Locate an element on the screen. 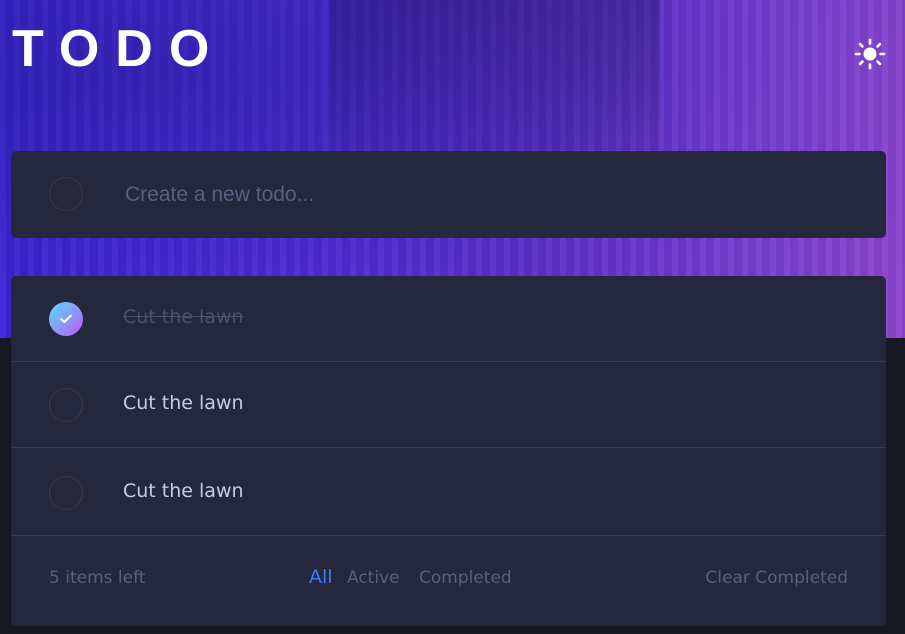 The width and height of the screenshot is (905, 634). filter-completed-button: Completed is located at coordinates (465, 578).